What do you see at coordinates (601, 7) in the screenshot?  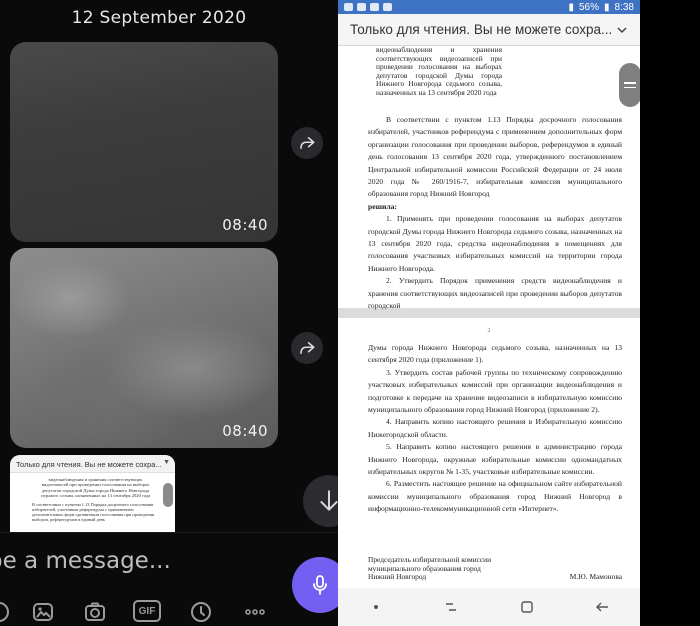 I see `status-indicators: ▮ 56% ▮ 8:38` at bounding box center [601, 7].